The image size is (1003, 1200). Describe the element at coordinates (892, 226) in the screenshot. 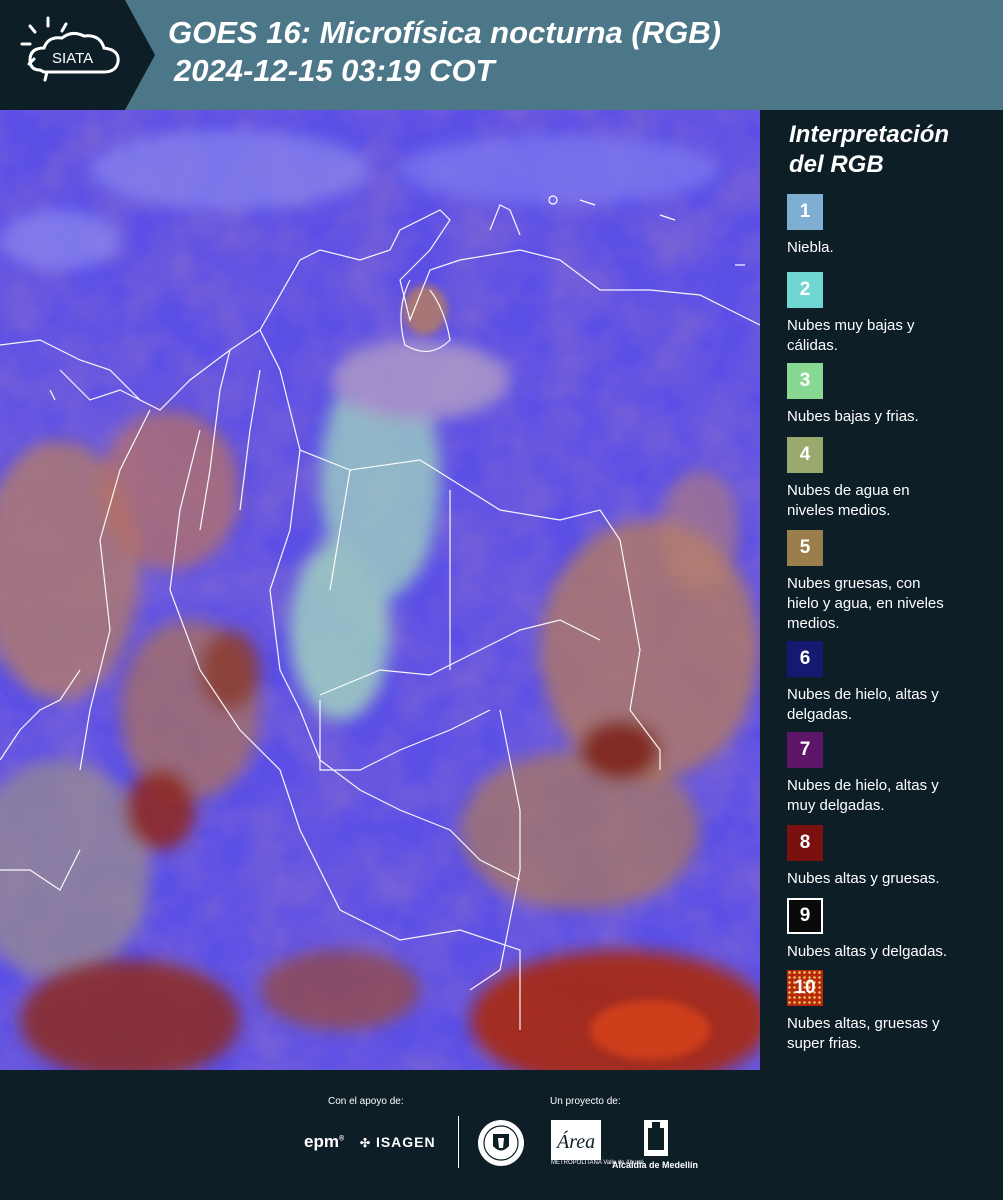

I see `legend-item-1: 1 Niebla.` at that location.